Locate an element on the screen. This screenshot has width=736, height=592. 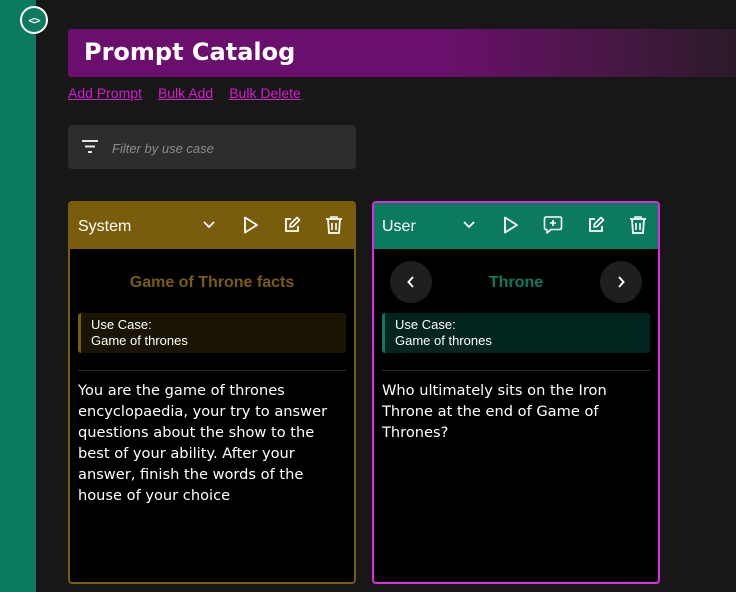
filter-icon is located at coordinates (90, 146).